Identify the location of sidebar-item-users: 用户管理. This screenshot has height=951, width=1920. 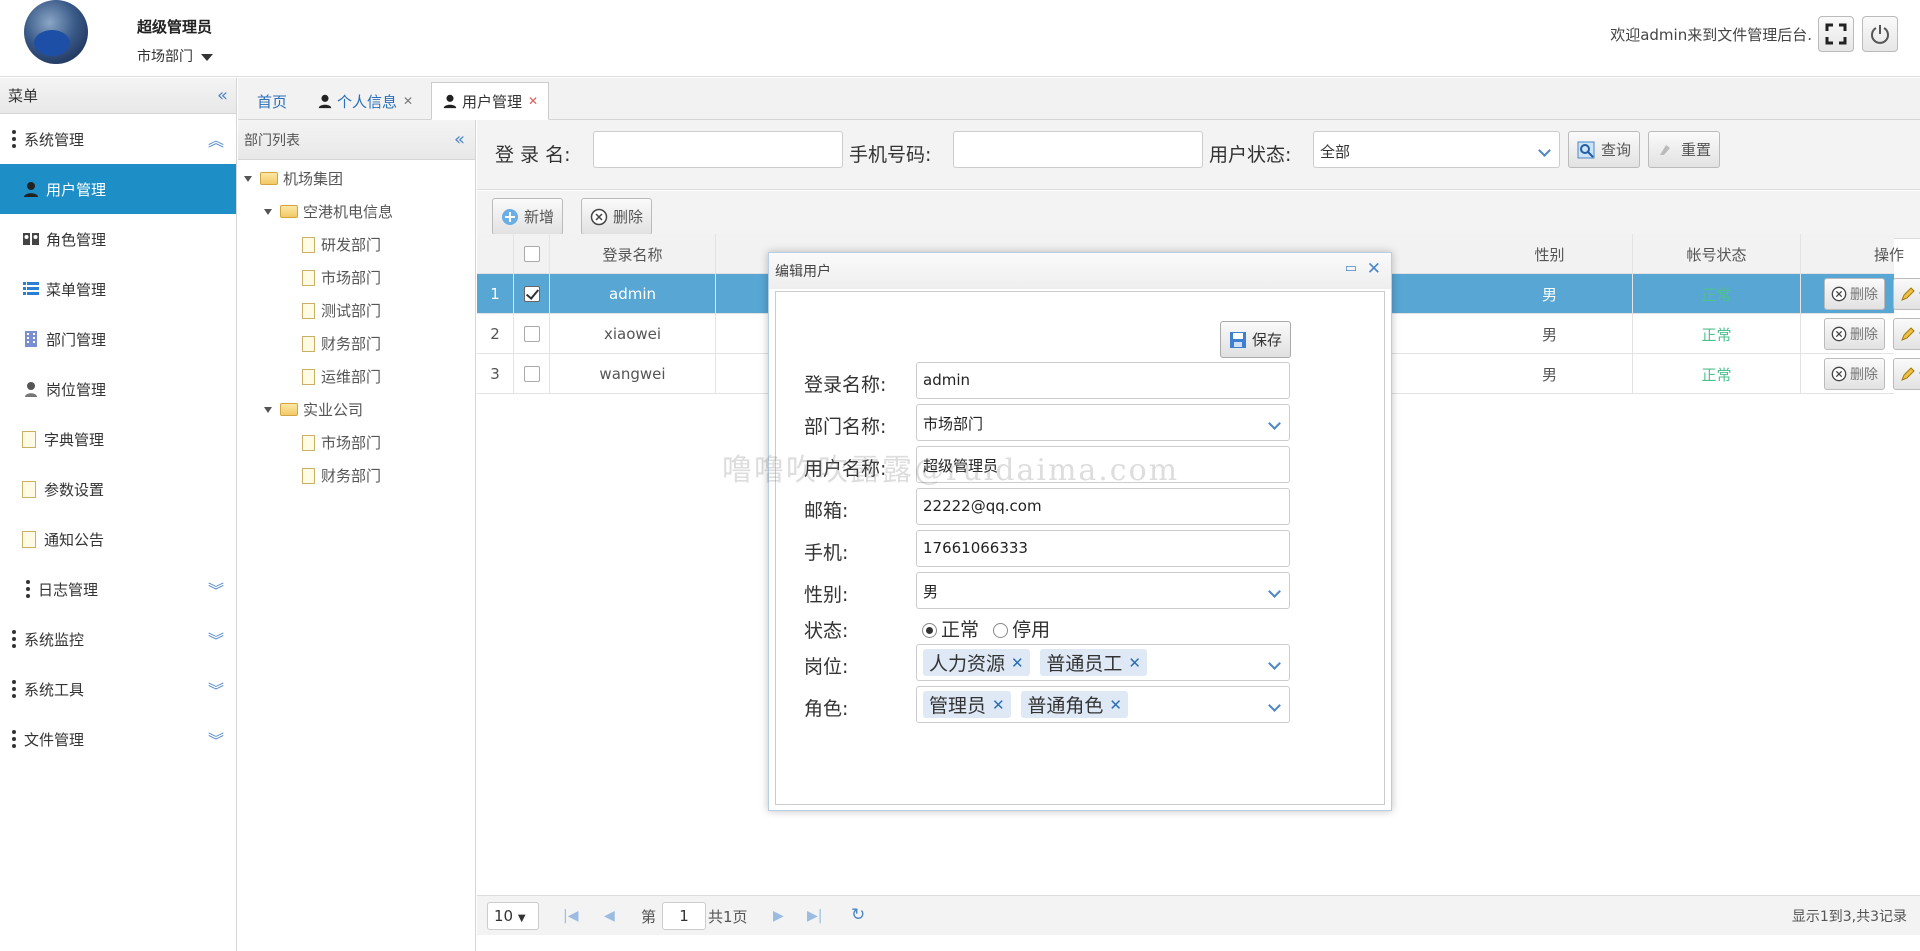
(118, 189).